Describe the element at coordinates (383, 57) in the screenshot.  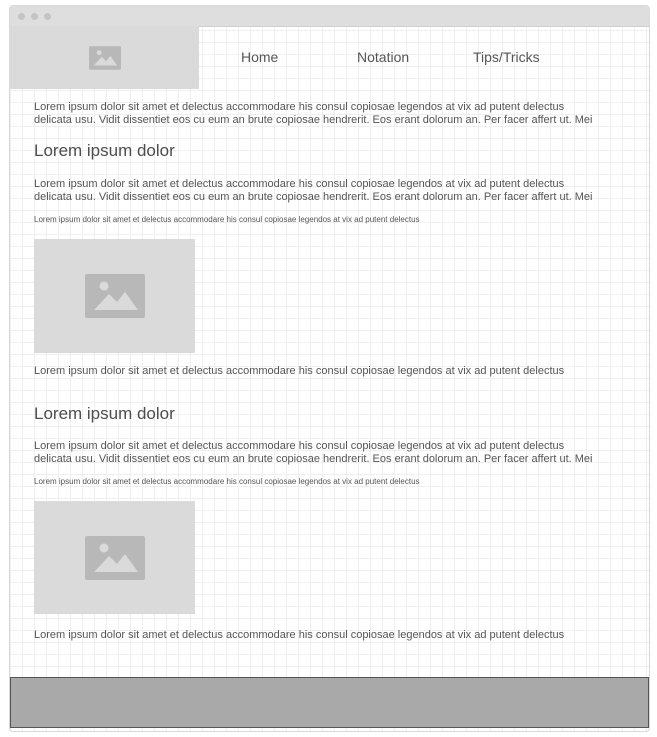
I see `nav-notation: Notation` at that location.